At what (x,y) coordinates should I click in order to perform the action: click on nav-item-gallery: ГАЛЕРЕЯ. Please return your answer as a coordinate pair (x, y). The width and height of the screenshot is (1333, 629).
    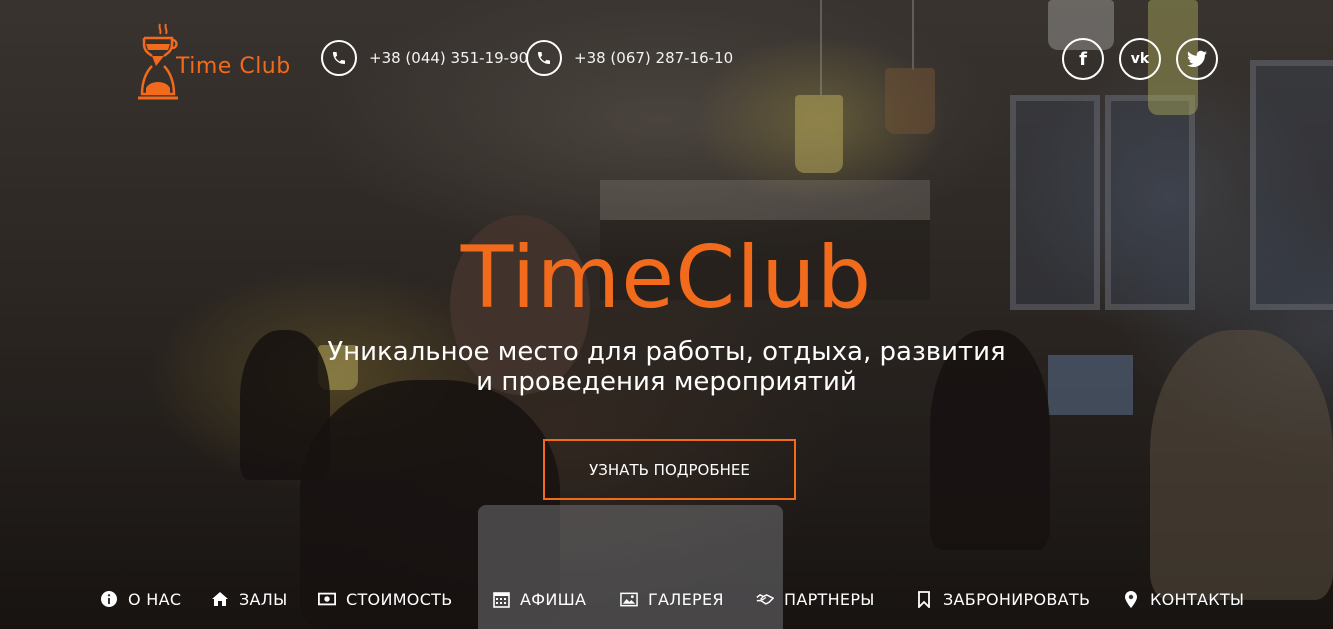
    Looking at the image, I should click on (672, 599).